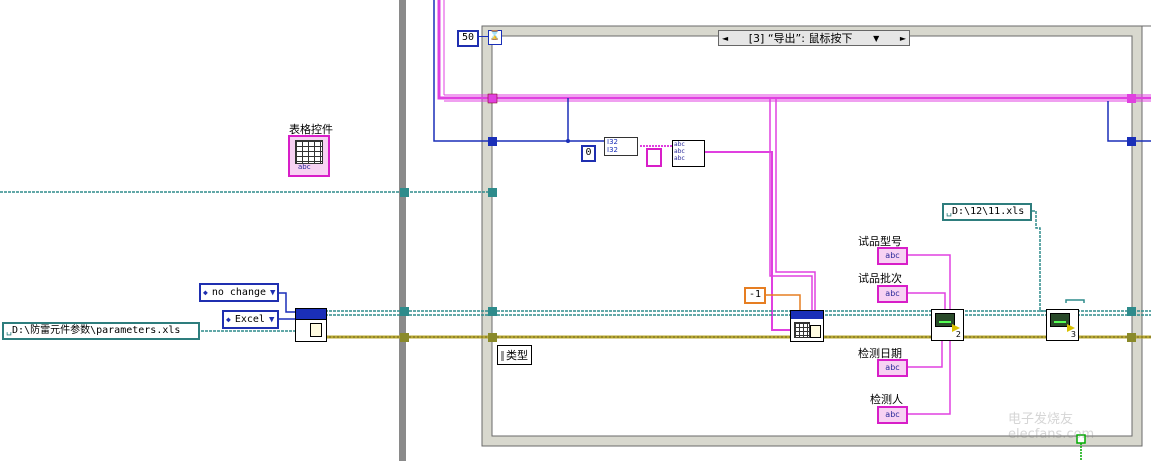 The image size is (1151, 461). What do you see at coordinates (947, 325) in the screenshot?
I see `write-report-subvi-2: 2` at bounding box center [947, 325].